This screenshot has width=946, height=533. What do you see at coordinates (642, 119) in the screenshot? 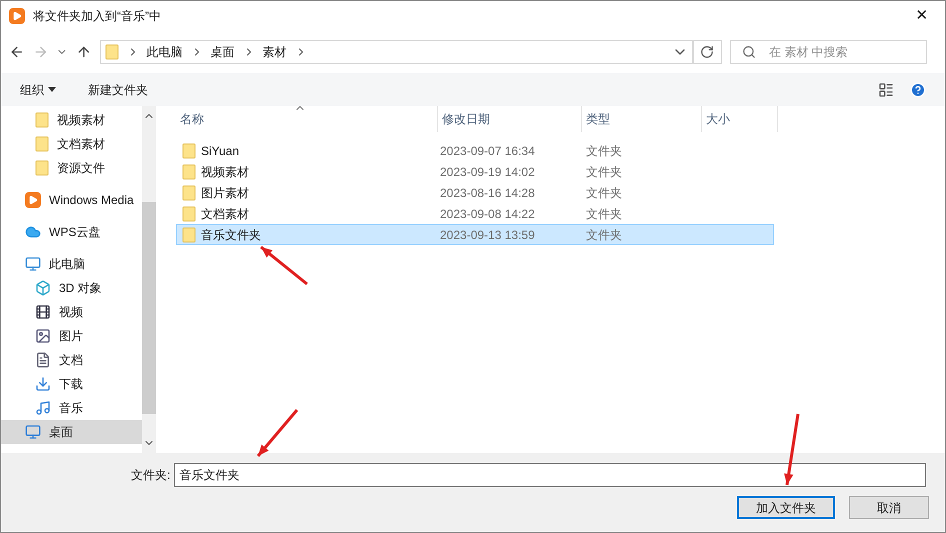
I see `column-header: 类型` at bounding box center [642, 119].